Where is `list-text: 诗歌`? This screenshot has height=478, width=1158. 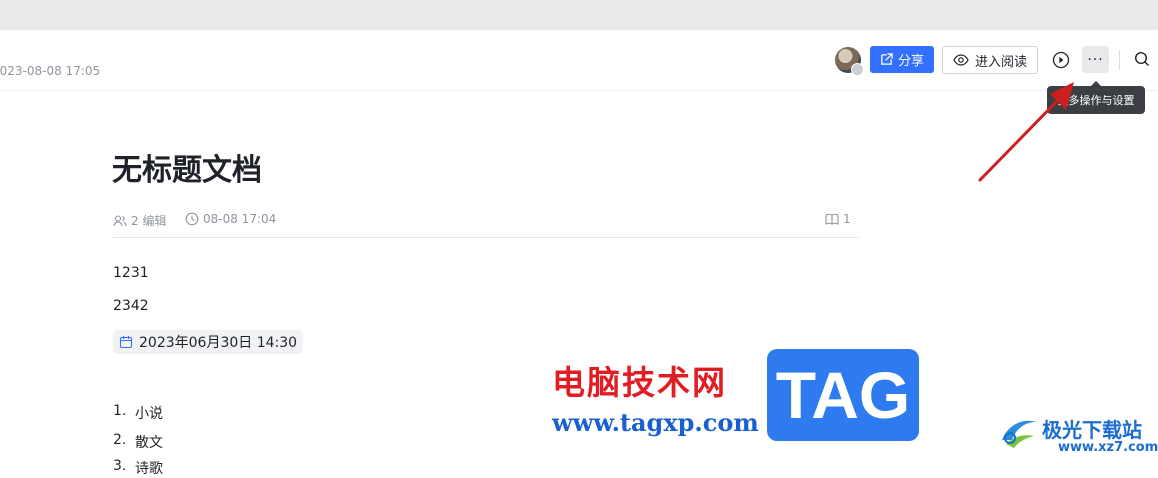
list-text: 诗歌 is located at coordinates (149, 469).